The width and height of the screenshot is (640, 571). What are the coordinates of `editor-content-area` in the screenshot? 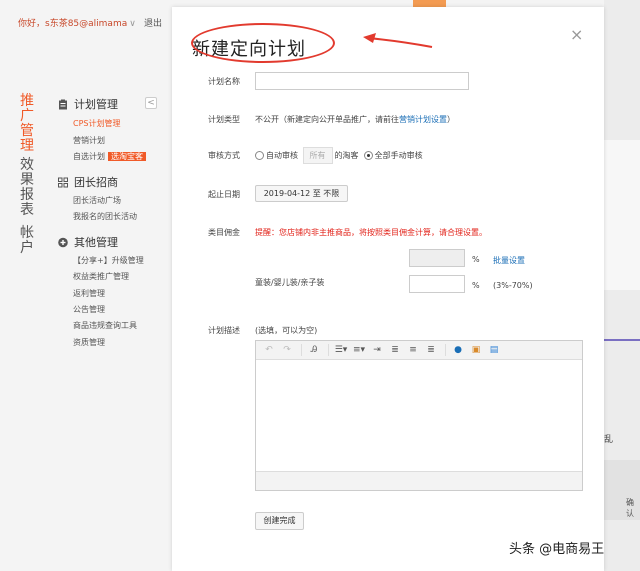 It's located at (419, 415).